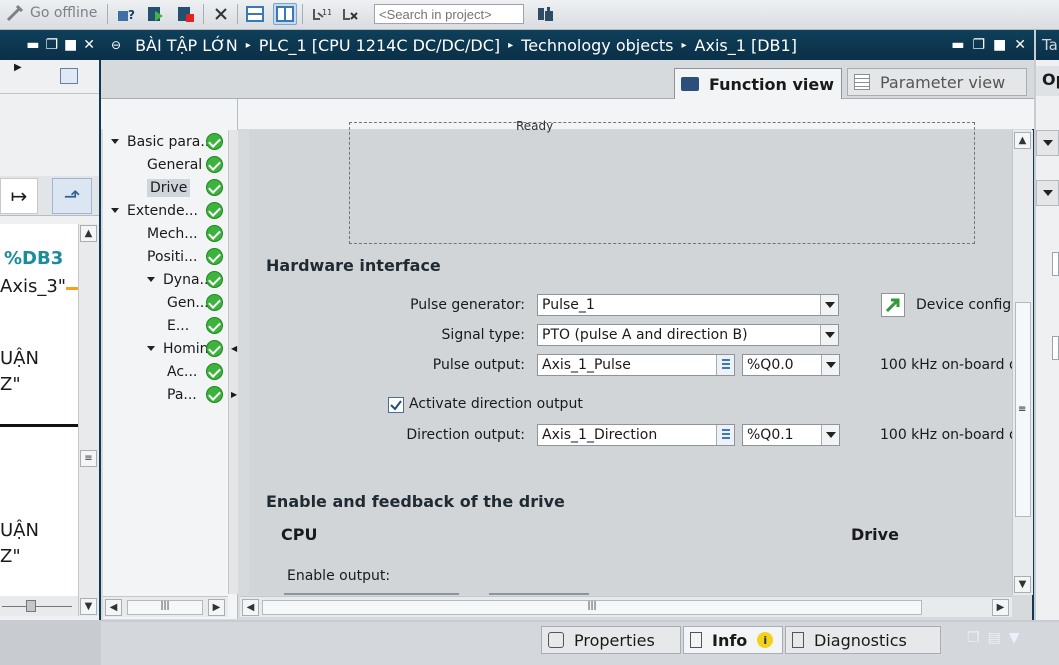 Image resolution: width=1059 pixels, height=665 pixels. Describe the element at coordinates (51, 13) in the screenshot. I see `go-offline-button: Go offline` at that location.